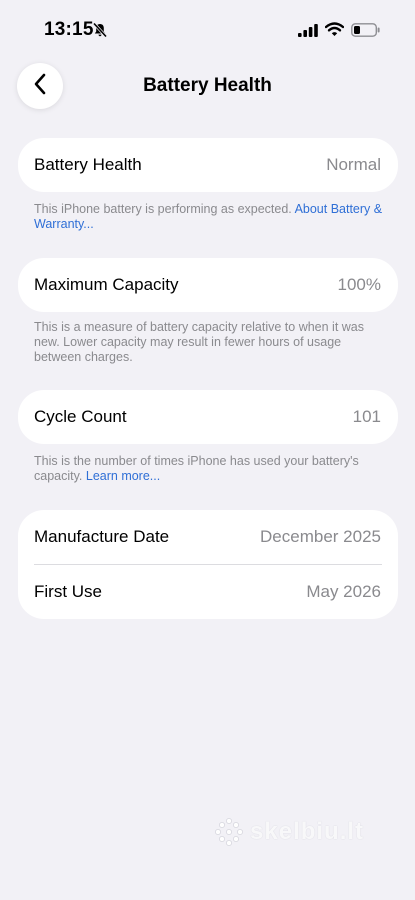 The image size is (415, 900). I want to click on battery-icon, so click(366, 32).